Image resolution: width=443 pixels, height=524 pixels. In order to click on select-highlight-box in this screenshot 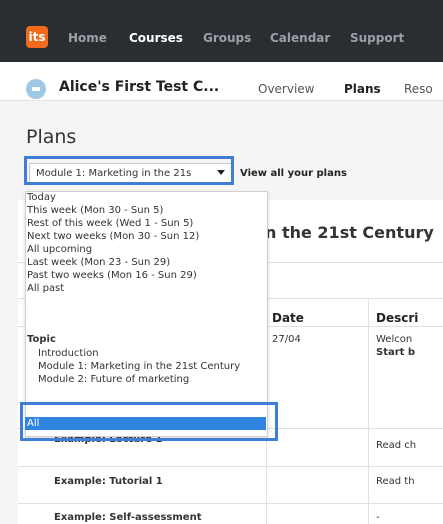, I will do `click(129, 170)`.